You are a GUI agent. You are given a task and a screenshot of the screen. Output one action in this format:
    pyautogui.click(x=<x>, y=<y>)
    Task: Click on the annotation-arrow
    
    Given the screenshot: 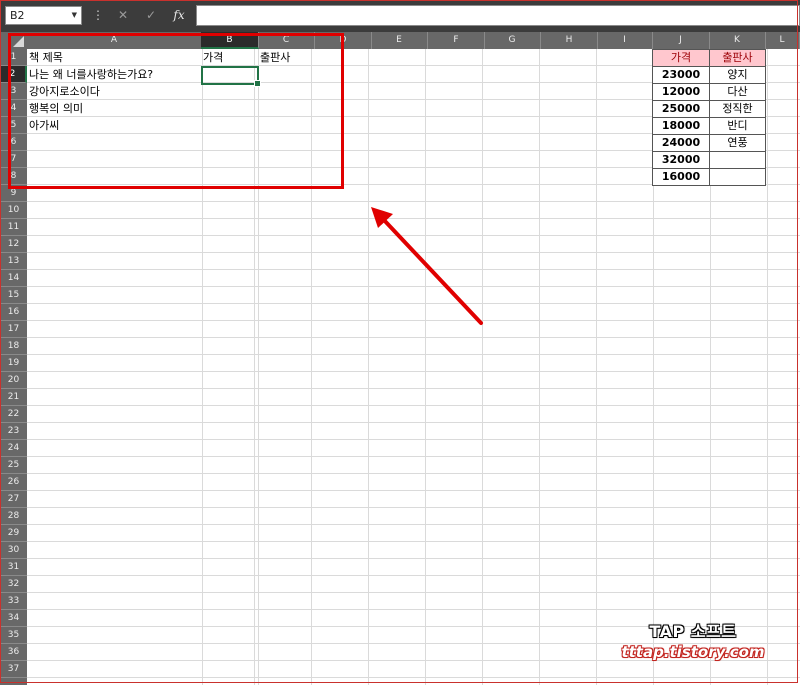 What is the action you would take?
    pyautogui.click(x=427, y=266)
    